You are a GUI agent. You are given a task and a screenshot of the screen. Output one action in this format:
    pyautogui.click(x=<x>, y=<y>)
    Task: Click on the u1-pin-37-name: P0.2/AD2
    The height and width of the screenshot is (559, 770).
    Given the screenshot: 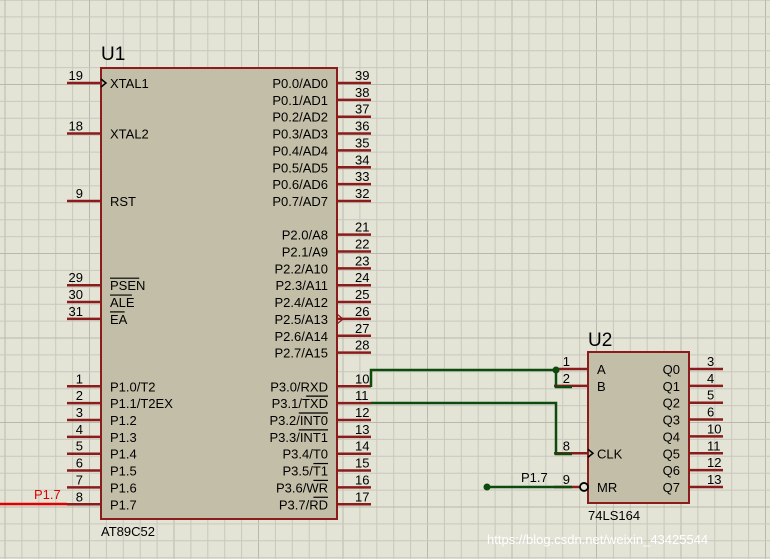 What is the action you would take?
    pyautogui.click(x=300, y=117)
    